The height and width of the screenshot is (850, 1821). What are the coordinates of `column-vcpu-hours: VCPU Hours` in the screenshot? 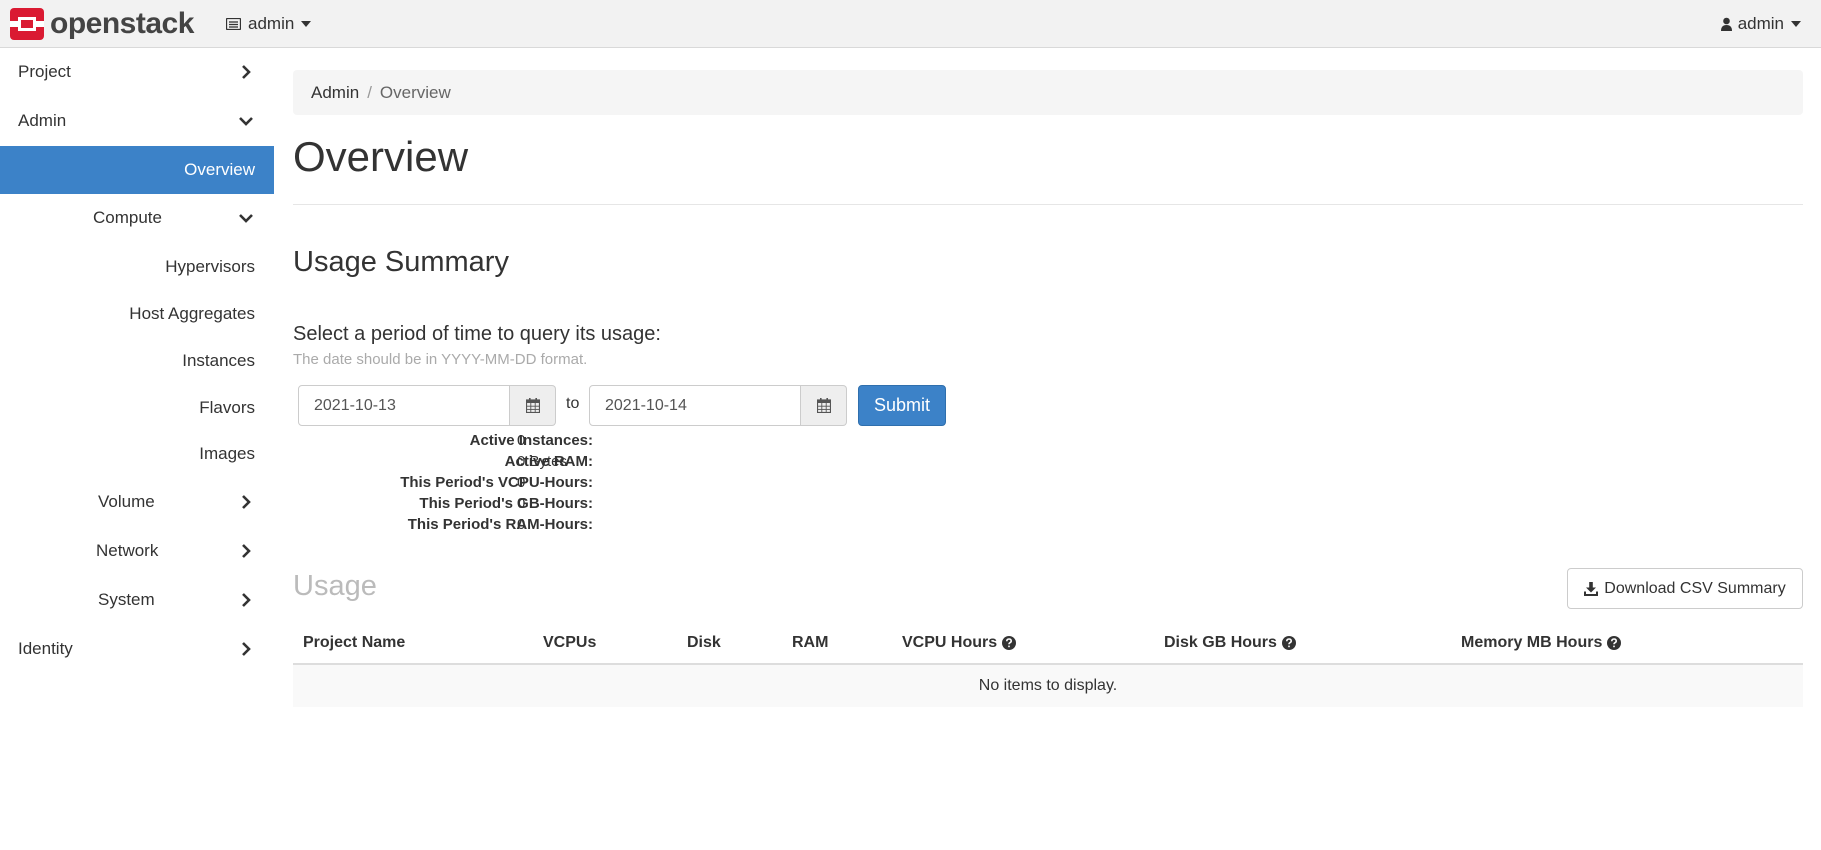 It's located at (959, 643).